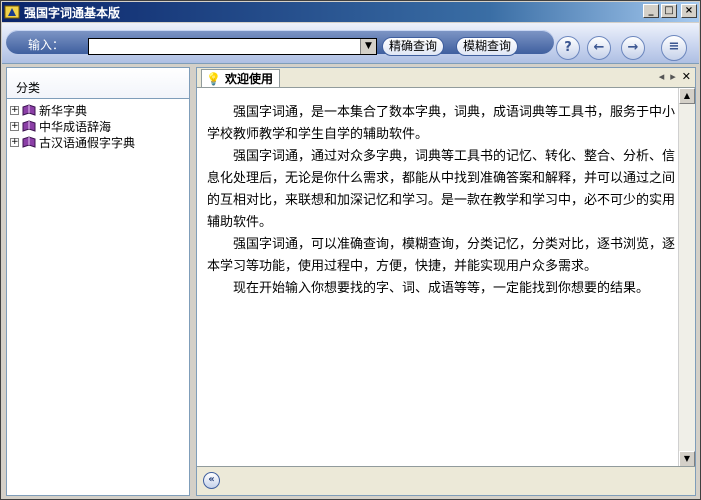  I want to click on paragraph: 现在开始输入你想要找的字、词、成语等等，一定能找到你想要的结果。, so click(441, 288).